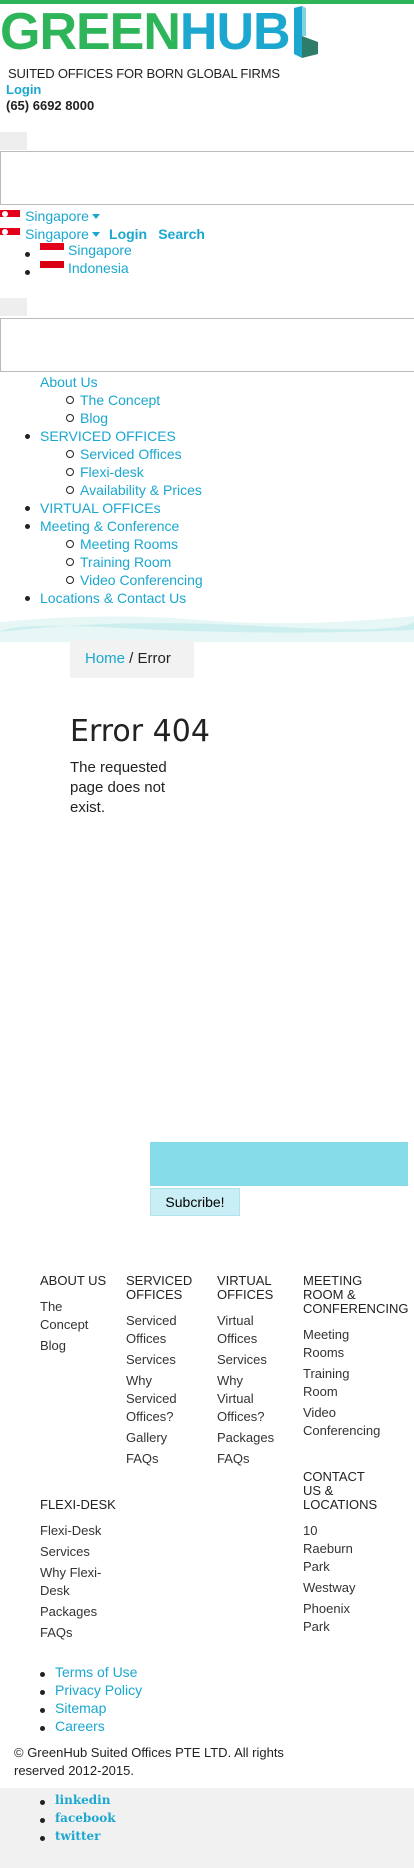 The image size is (414, 1868). Describe the element at coordinates (242, 1330) in the screenshot. I see `footer-link-virtual-offices: Virtual Offices` at that location.